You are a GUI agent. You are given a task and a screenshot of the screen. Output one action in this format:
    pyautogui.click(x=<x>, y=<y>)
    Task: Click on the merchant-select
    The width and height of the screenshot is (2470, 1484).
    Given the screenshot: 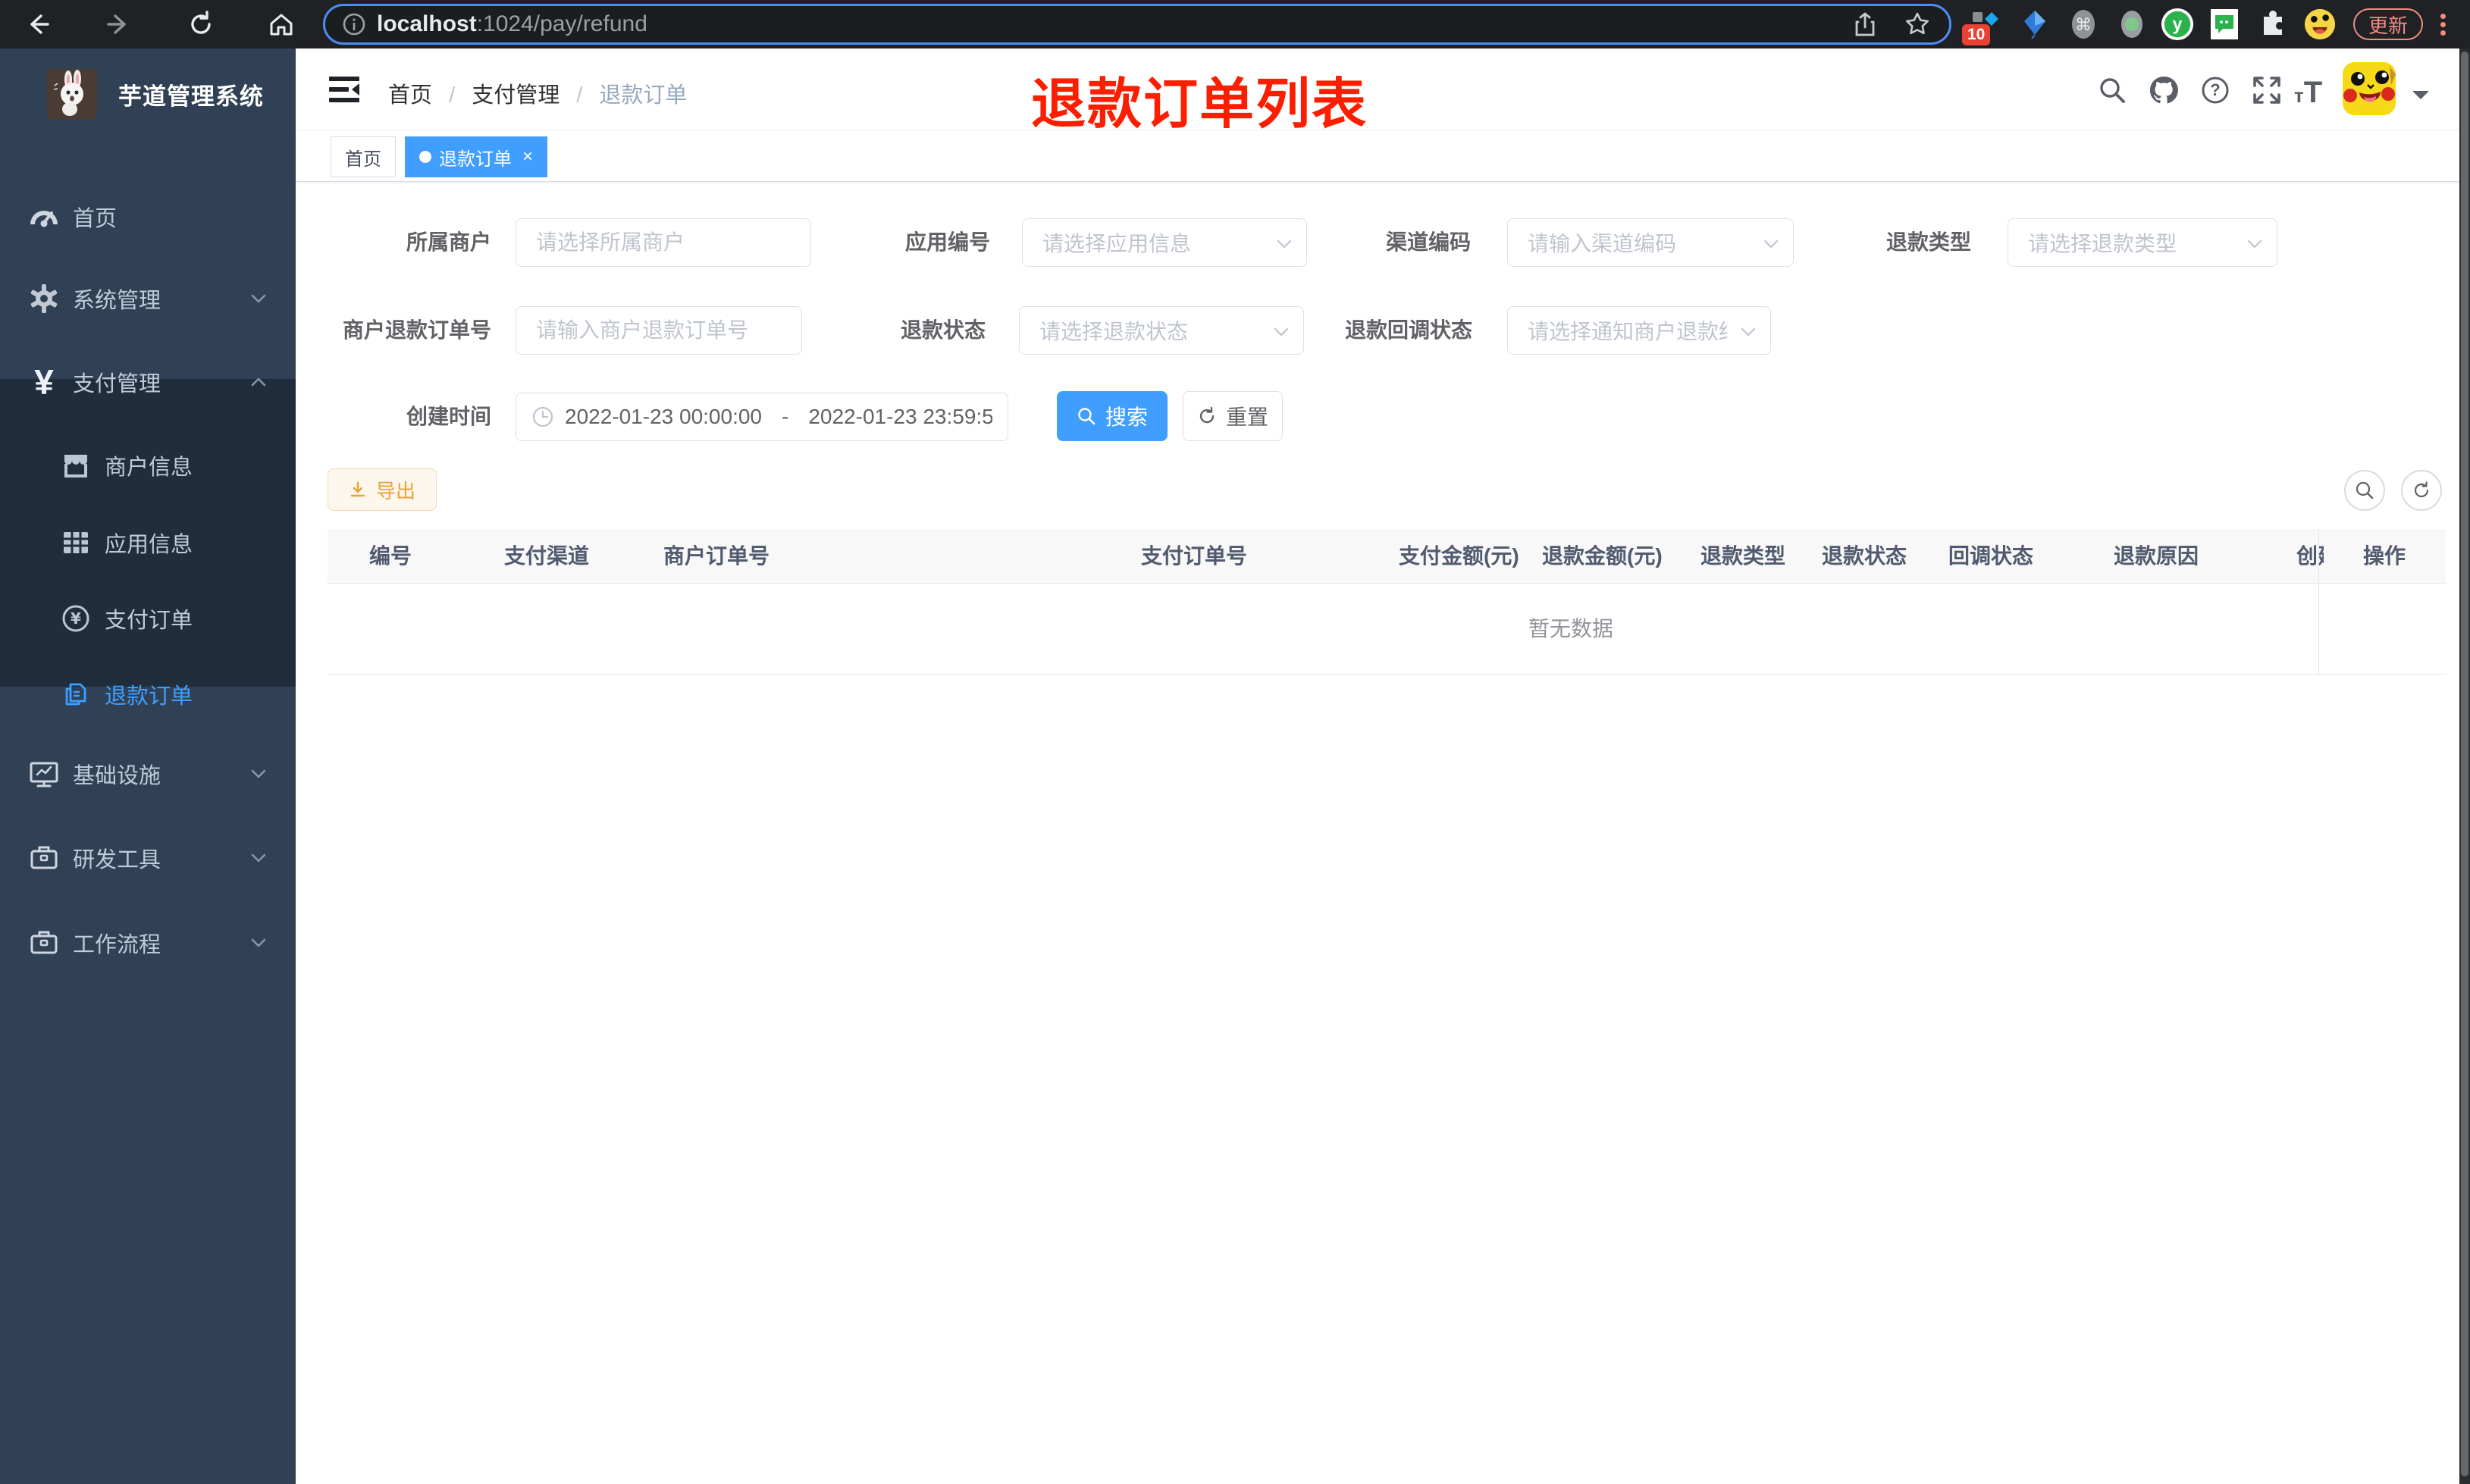 What is the action you would take?
    pyautogui.click(x=663, y=243)
    